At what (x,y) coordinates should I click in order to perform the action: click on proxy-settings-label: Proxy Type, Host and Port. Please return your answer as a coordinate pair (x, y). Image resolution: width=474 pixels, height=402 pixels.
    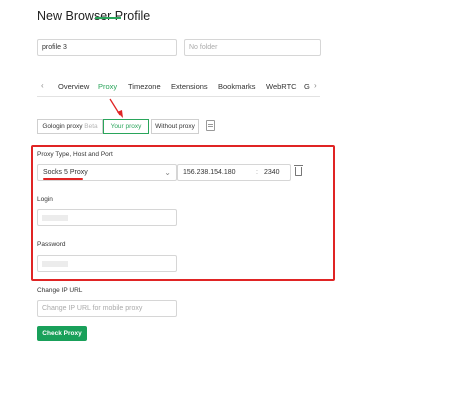
    Looking at the image, I should click on (75, 154).